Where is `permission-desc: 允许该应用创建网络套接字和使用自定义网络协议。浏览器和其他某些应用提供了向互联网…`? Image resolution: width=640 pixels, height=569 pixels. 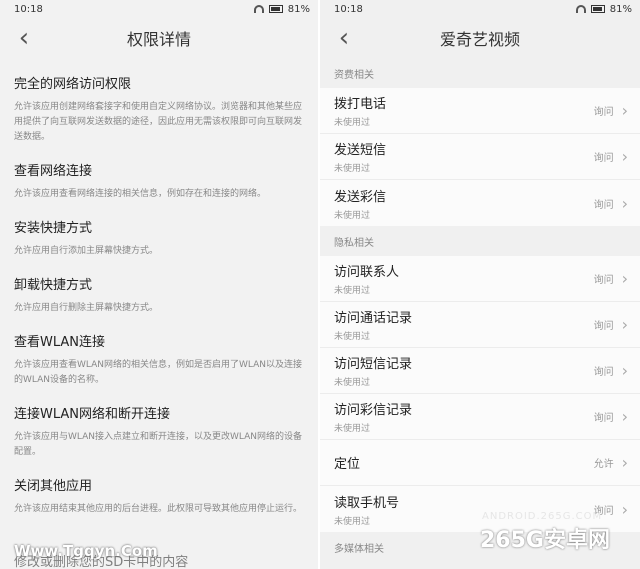 permission-desc: 允许该应用创建网络套接字和使用自定义网络协议。浏览器和其他某些应用提供了向互联网… is located at coordinates (158, 122).